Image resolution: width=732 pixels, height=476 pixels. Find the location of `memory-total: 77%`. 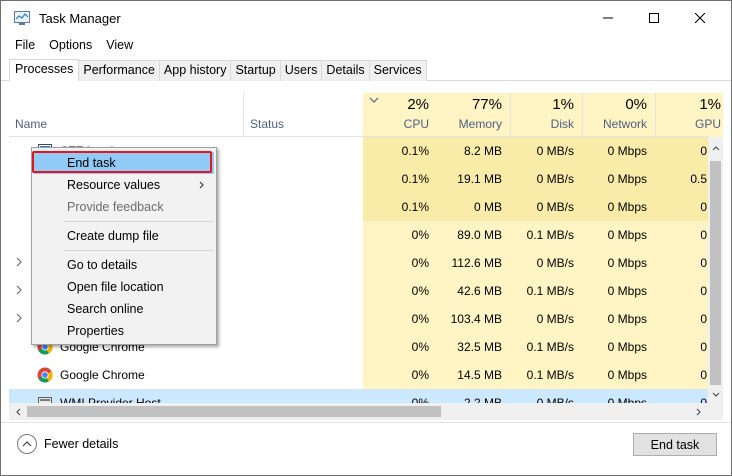

memory-total: 77% is located at coordinates (486, 104).